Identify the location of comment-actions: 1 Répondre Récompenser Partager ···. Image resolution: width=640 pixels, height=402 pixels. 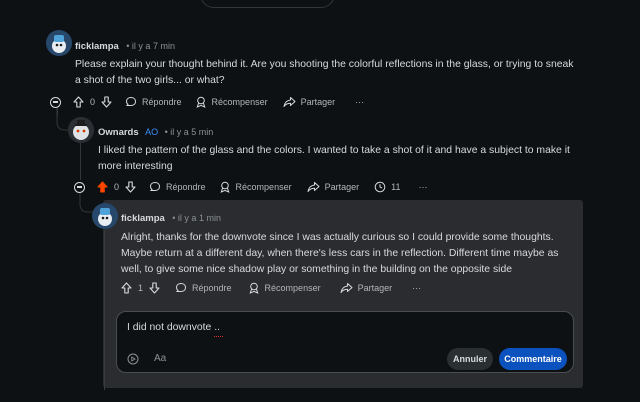
(271, 288).